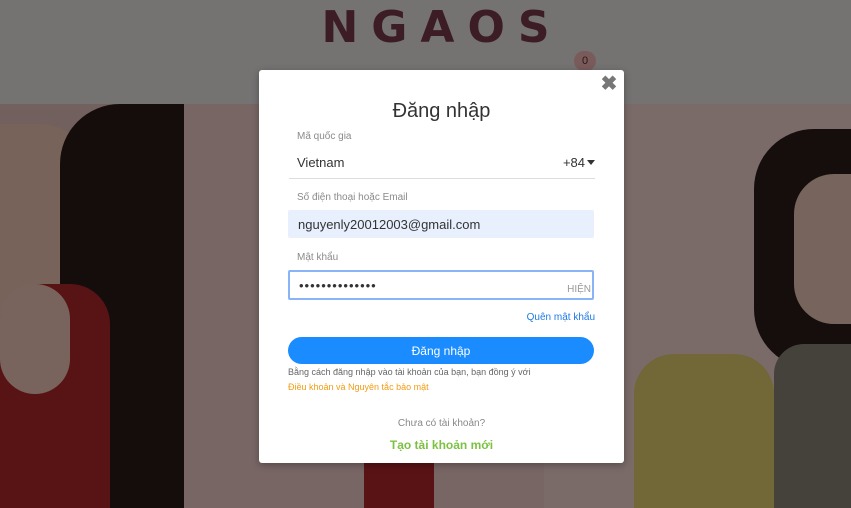  Describe the element at coordinates (609, 84) in the screenshot. I see `close-icon: ✖` at that location.